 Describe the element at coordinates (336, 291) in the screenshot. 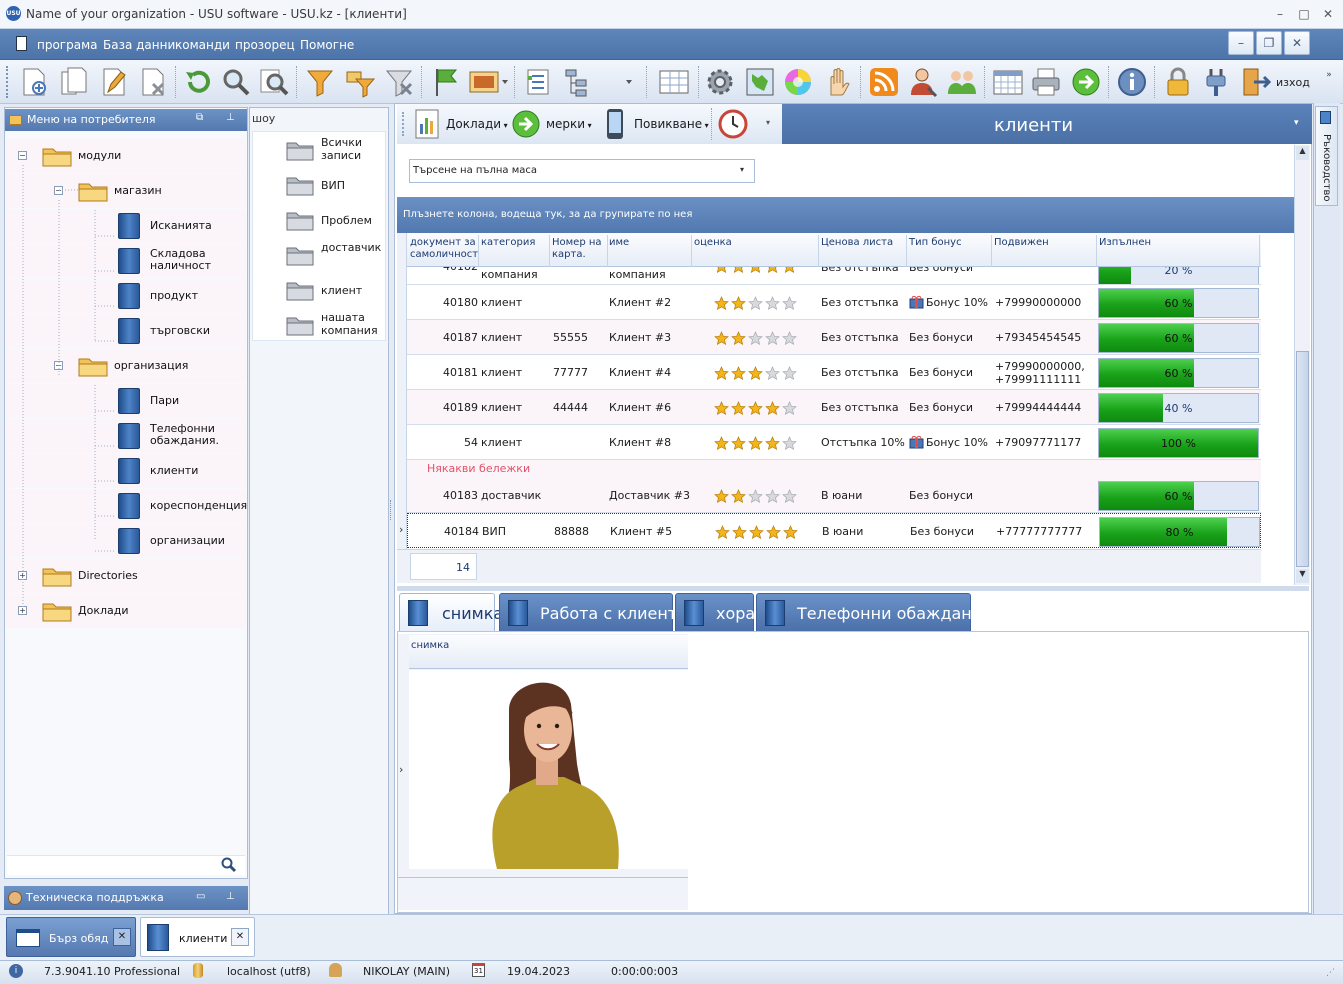

I see `show-item-client: клиент` at that location.